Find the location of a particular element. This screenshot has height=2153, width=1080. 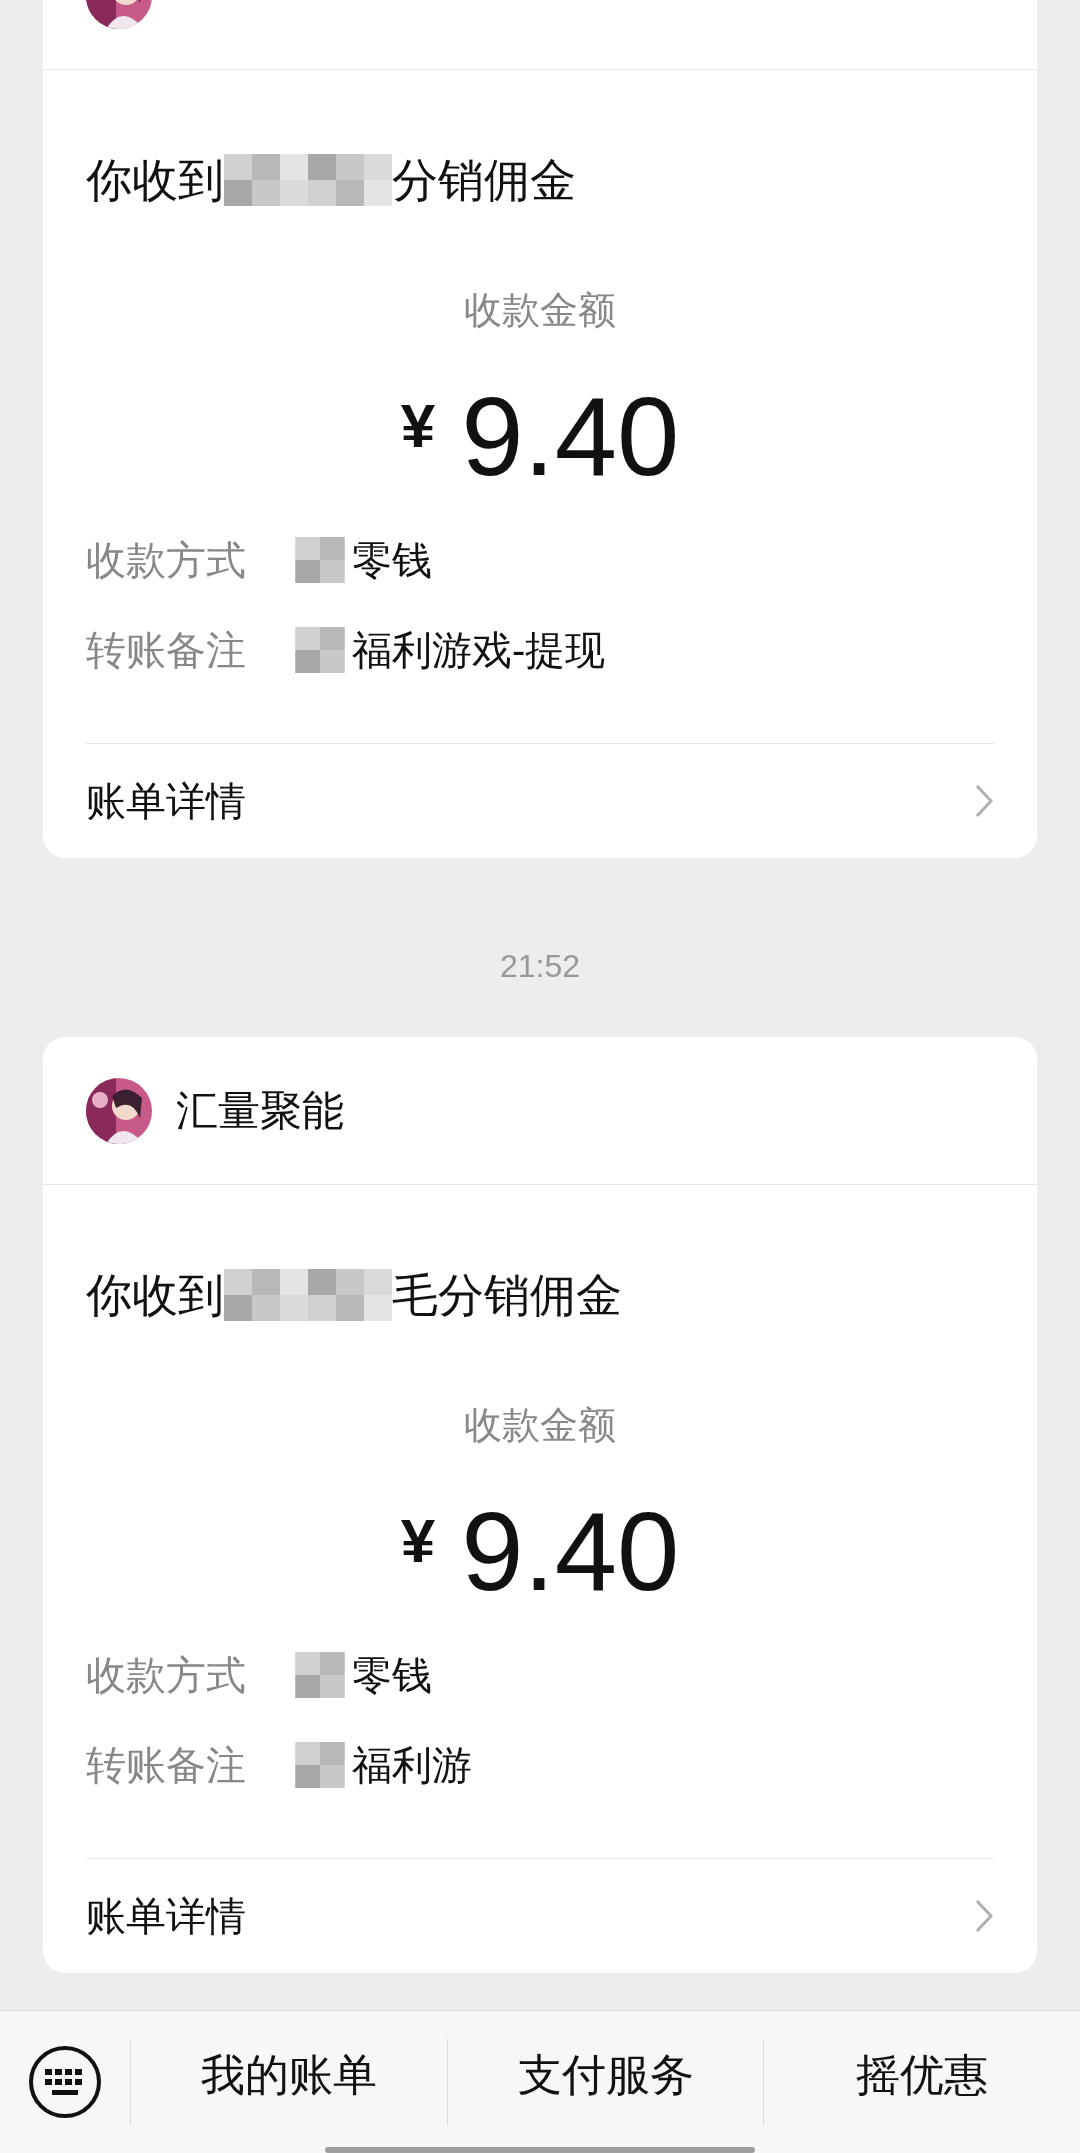

menu-tab: 支付服务 is located at coordinates (605, 2075).